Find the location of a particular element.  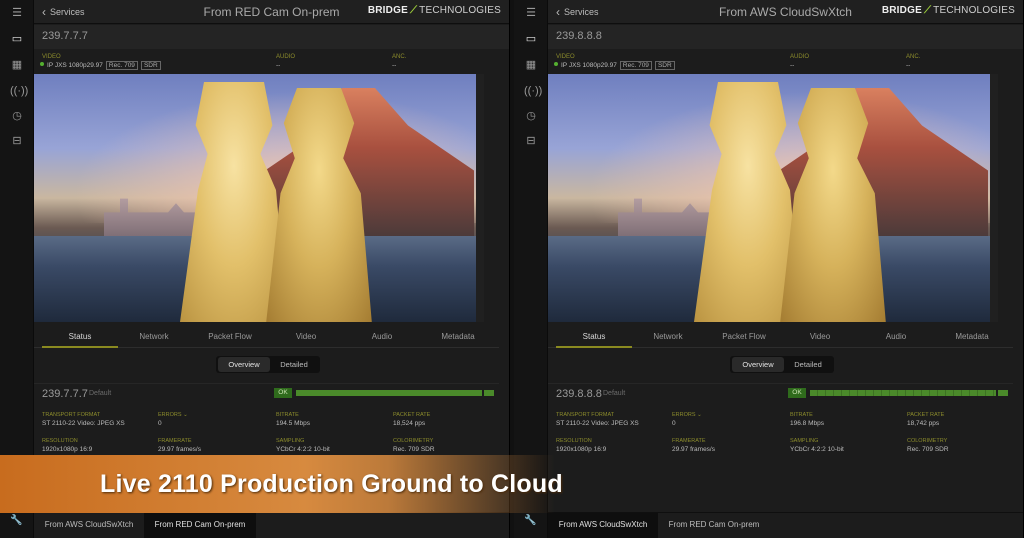

stat-value: 29.97 frames/s is located at coordinates (693, 449).